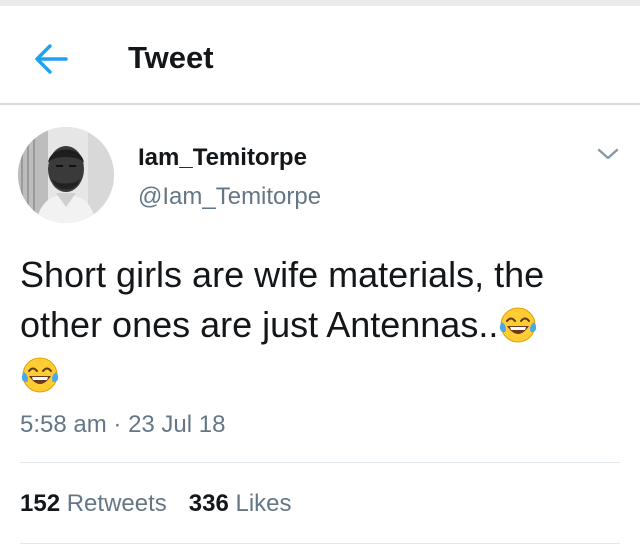 The width and height of the screenshot is (640, 557). I want to click on author-handle: @Iam_Temitorpe, so click(229, 197).